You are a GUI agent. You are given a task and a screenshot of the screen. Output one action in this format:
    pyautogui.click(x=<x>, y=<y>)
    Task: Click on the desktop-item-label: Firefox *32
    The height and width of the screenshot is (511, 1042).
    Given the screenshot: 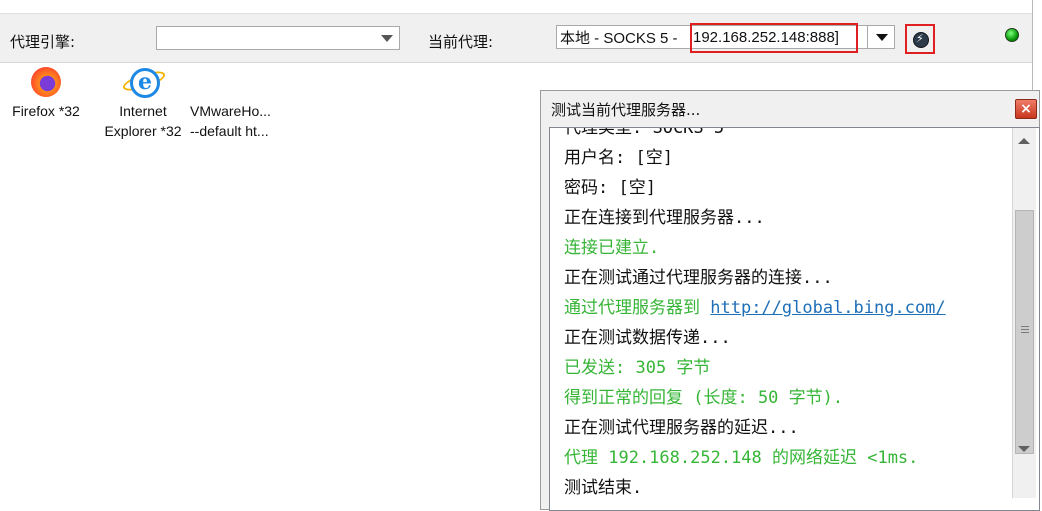 What is the action you would take?
    pyautogui.click(x=46, y=111)
    